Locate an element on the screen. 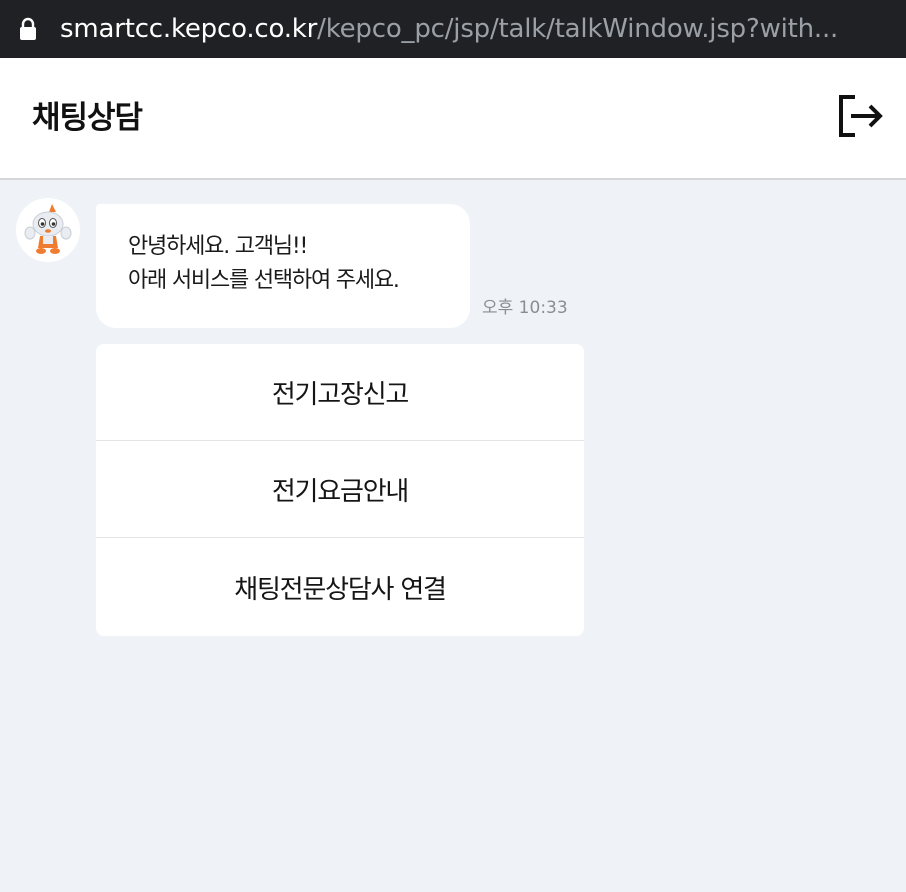 Image resolution: width=906 pixels, height=892 pixels. menu-item-power-outage-report: 전기고장신고 is located at coordinates (340, 392).